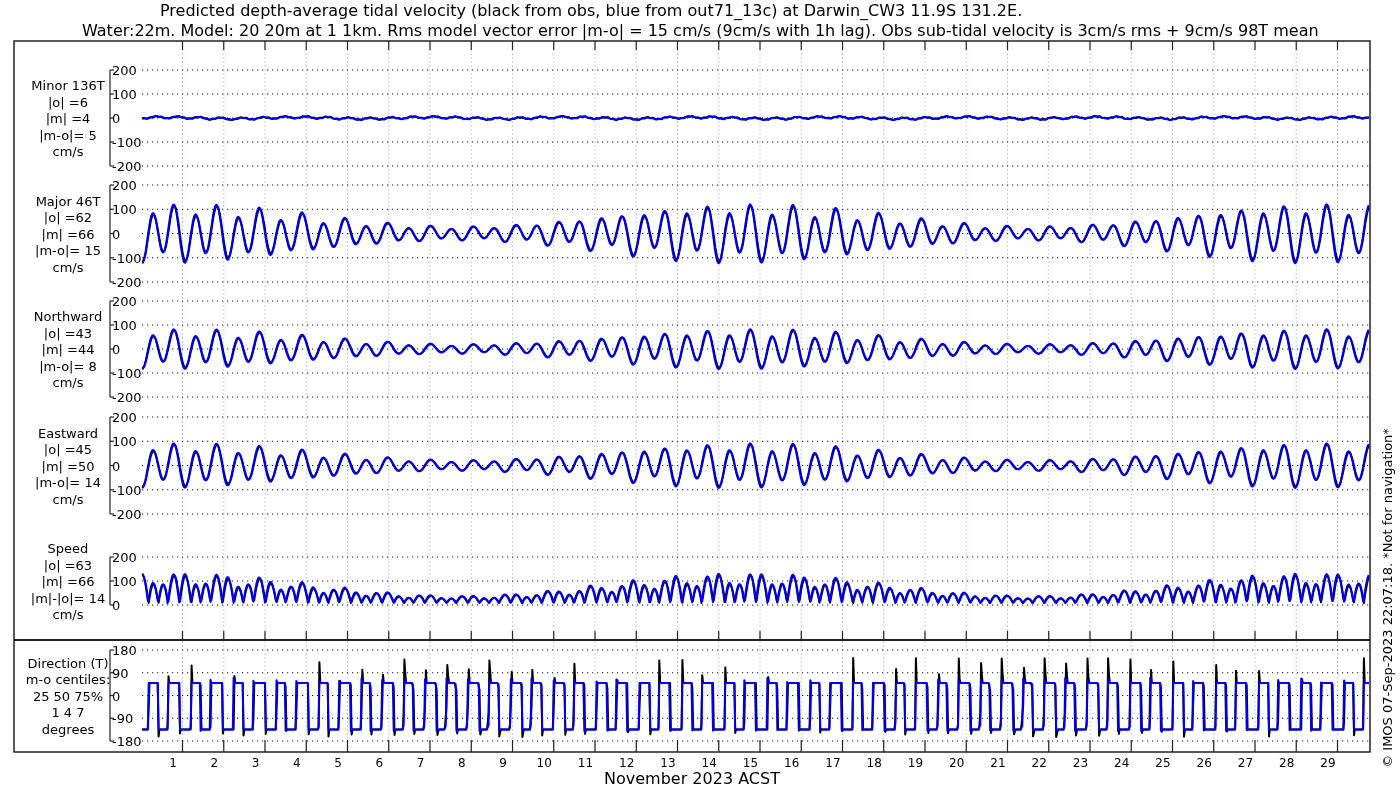 The height and width of the screenshot is (800, 1400). What do you see at coordinates (1328, 763) in the screenshot?
I see `x-tick-label: 29` at bounding box center [1328, 763].